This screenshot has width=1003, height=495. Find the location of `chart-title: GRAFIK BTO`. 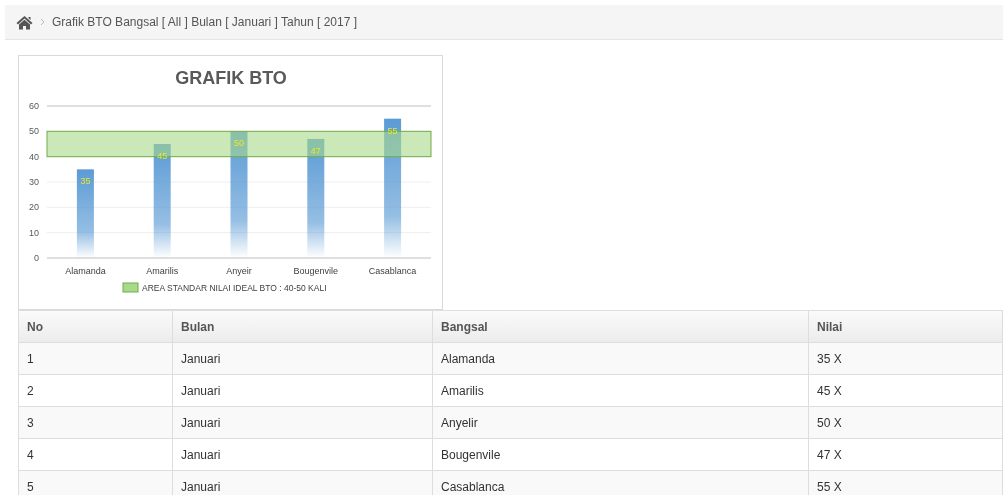

chart-title: GRAFIK BTO is located at coordinates (231, 78).